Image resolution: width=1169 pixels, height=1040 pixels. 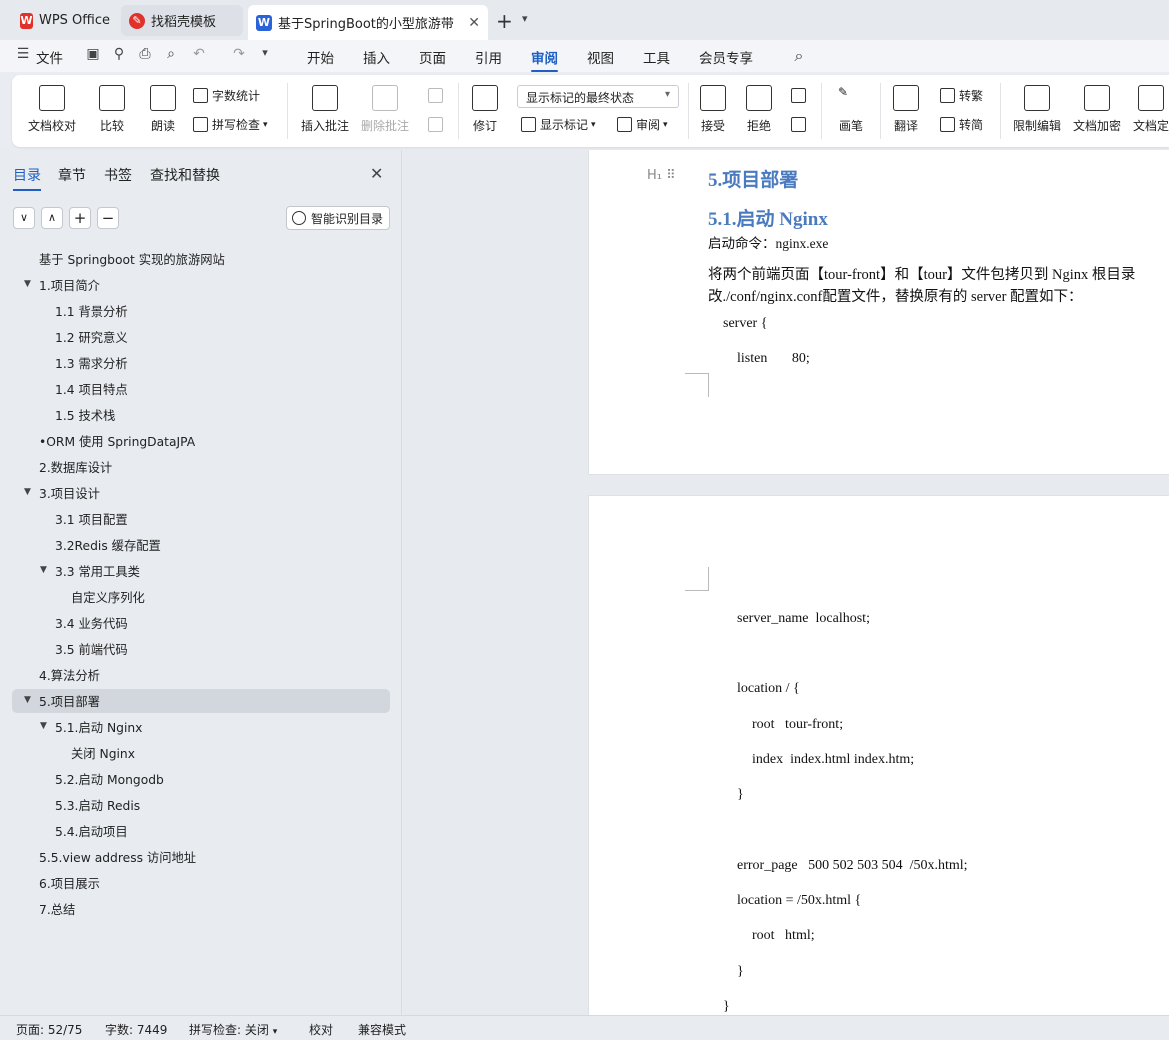 I want to click on toc-item: 3.4 业务代码, so click(x=201, y=623).